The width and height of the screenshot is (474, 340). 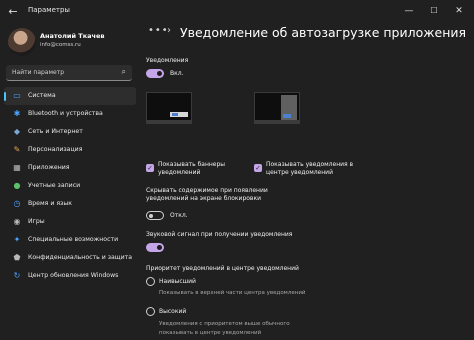 I want to click on brush-icon: ✎, so click(x=17, y=149).